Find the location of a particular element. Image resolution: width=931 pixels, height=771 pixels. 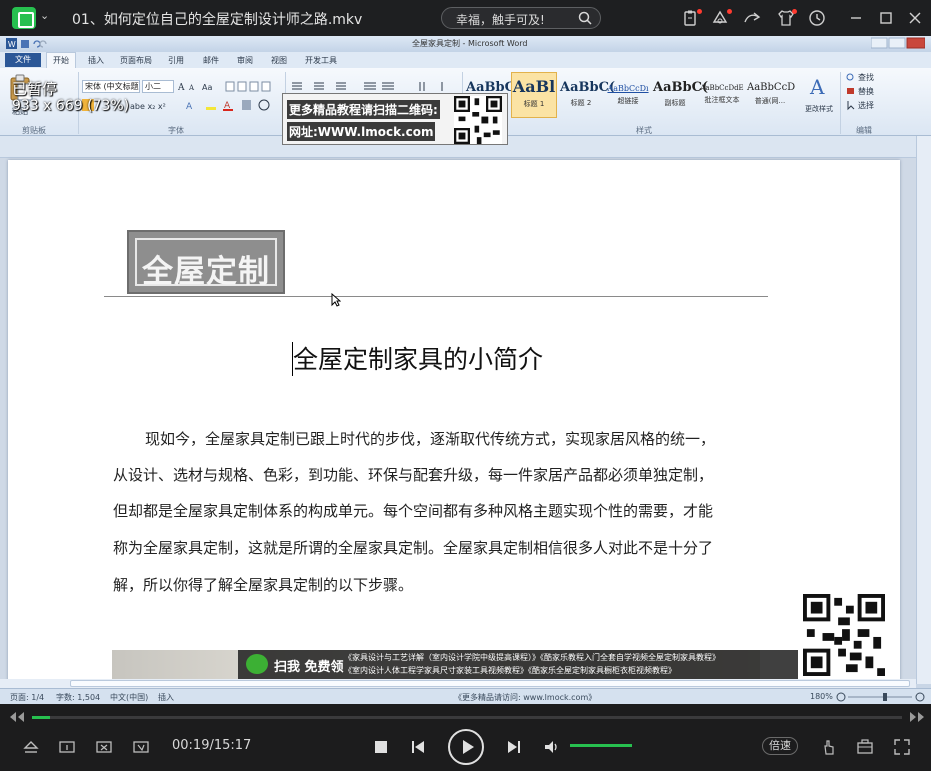

close-icon is located at coordinates (915, 18).